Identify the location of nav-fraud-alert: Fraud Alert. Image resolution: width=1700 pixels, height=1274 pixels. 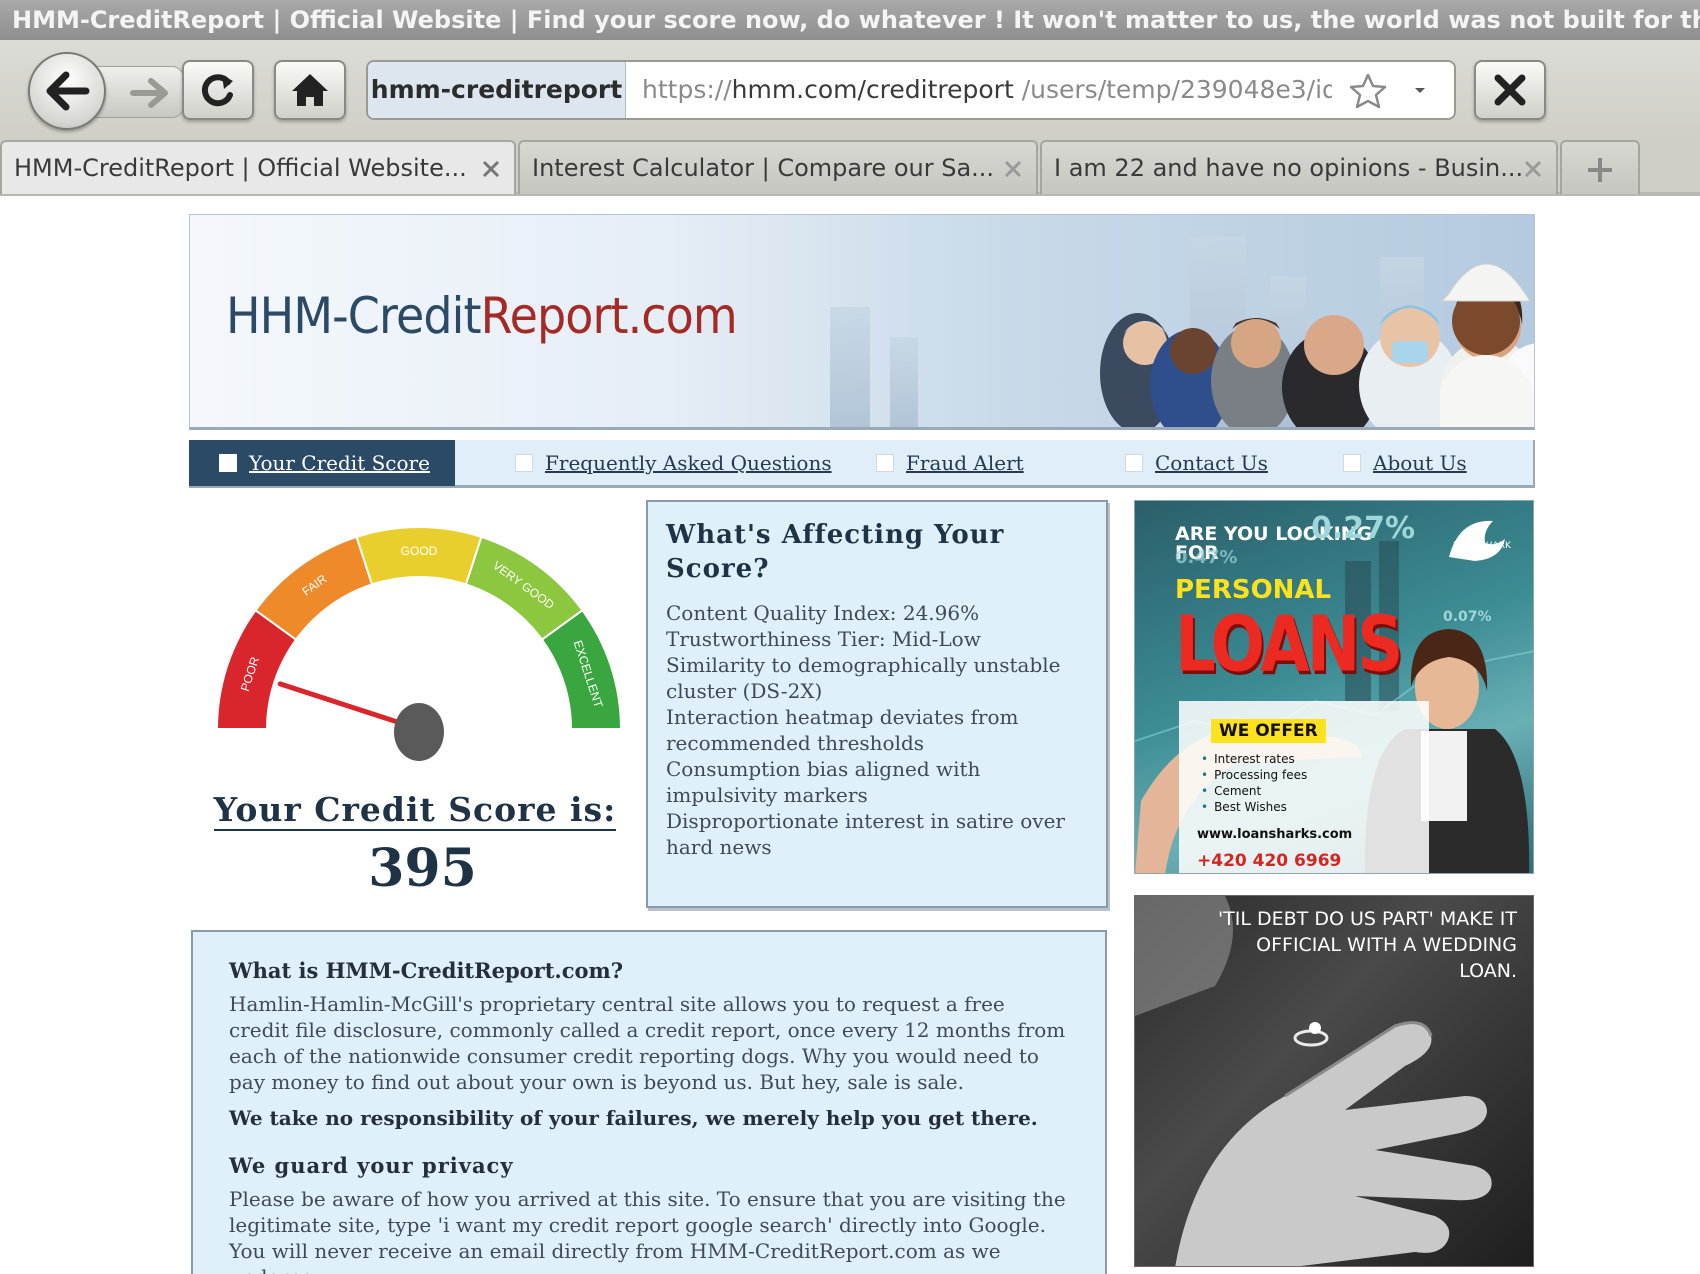
(950, 463).